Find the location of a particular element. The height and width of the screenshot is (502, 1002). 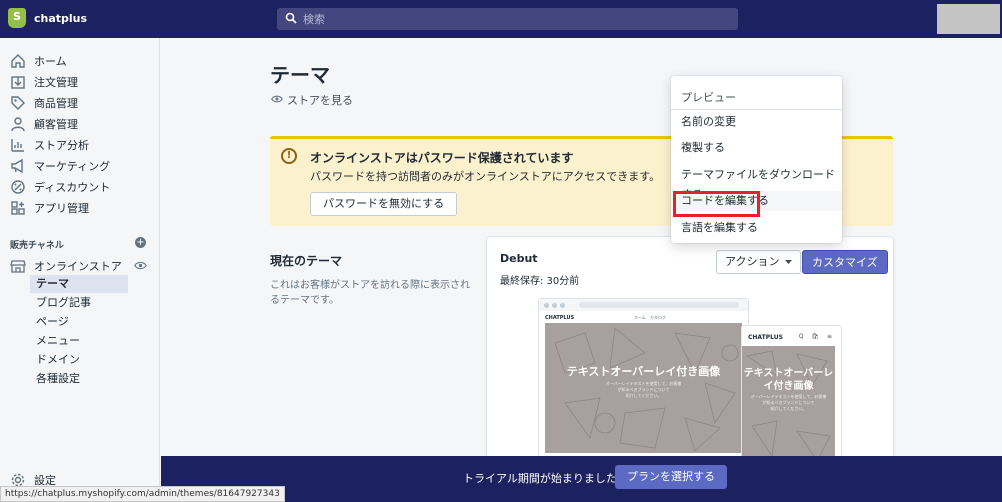

sidebar-subitem-menus: メニュー is located at coordinates (58, 341).